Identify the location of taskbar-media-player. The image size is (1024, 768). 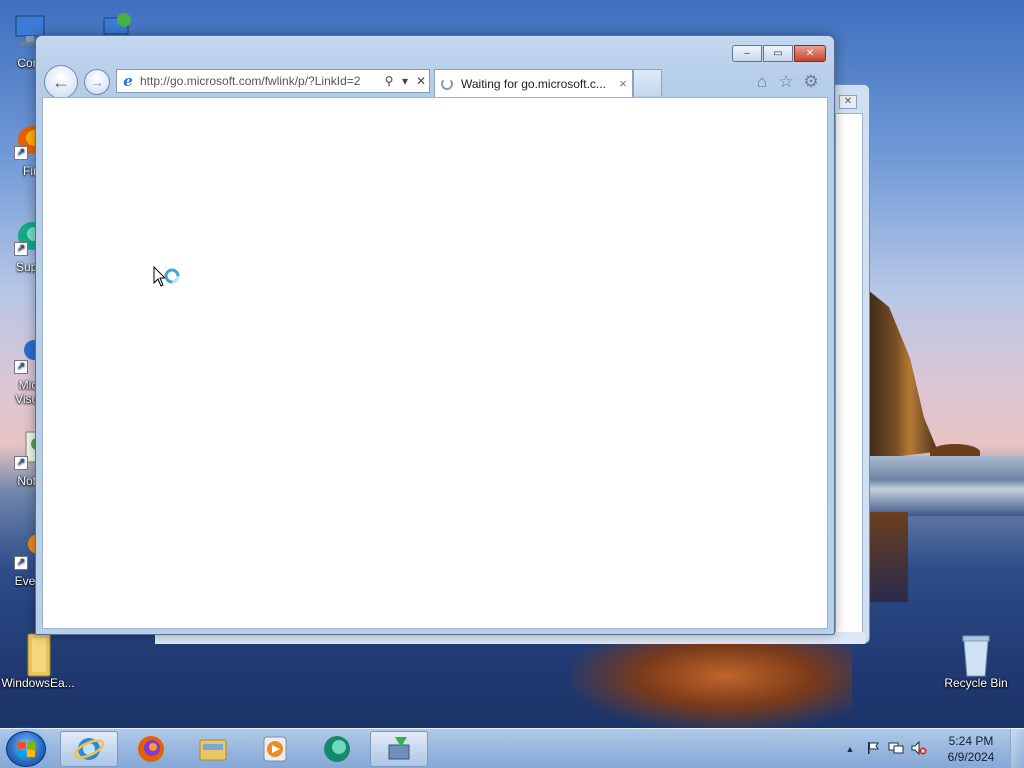
(275, 749).